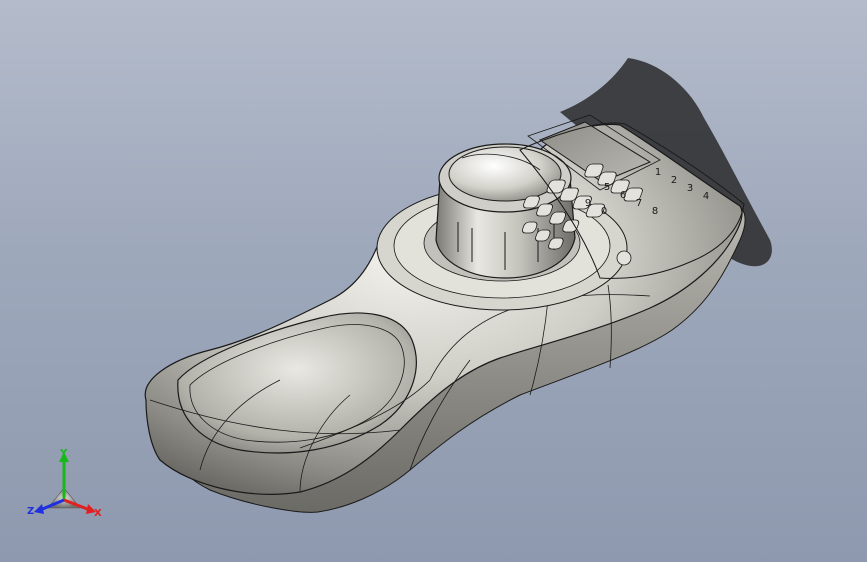 The image size is (867, 562). I want to click on key-label-9: 9, so click(588, 203).